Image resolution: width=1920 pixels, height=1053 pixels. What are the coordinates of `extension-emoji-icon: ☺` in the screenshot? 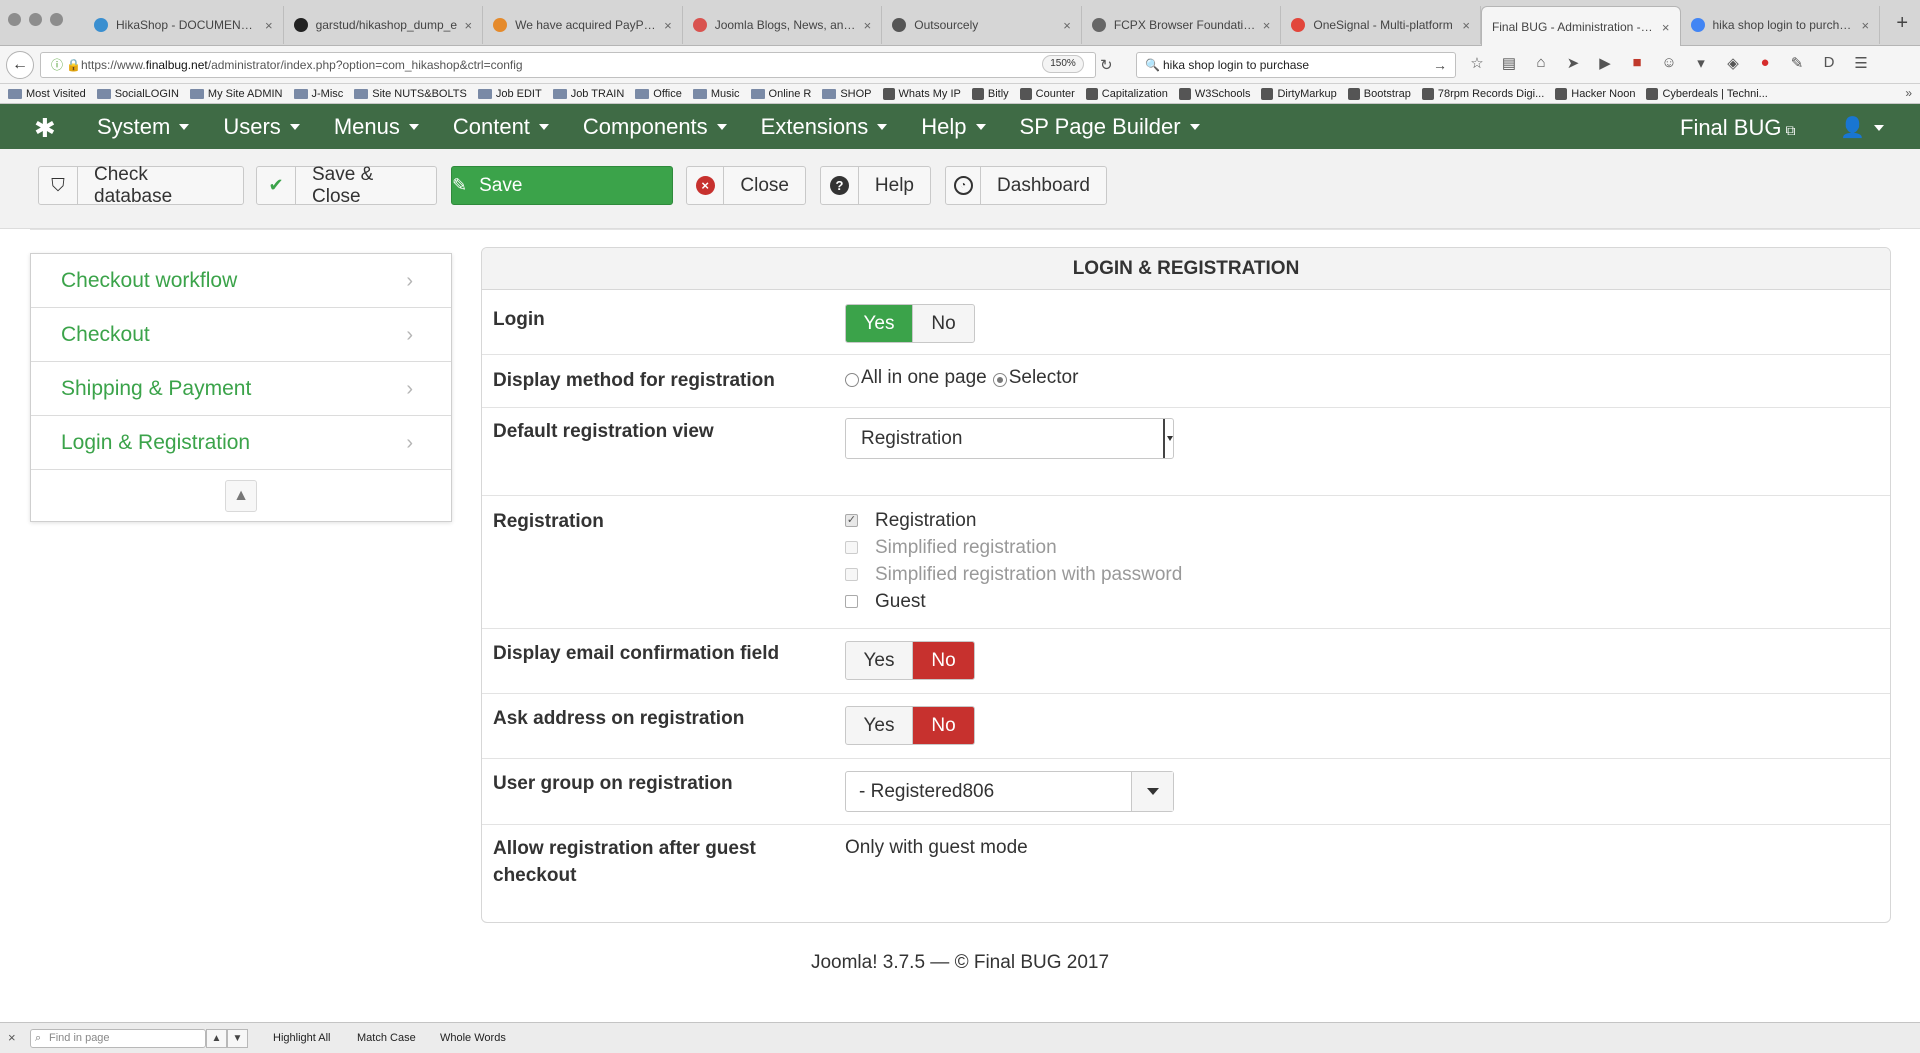 It's located at (1669, 63).